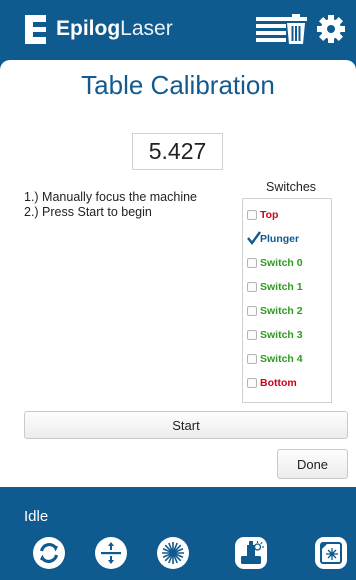 The image size is (356, 580). Describe the element at coordinates (88, 28) in the screenshot. I see `brand-logo-bold: Epilog` at that location.